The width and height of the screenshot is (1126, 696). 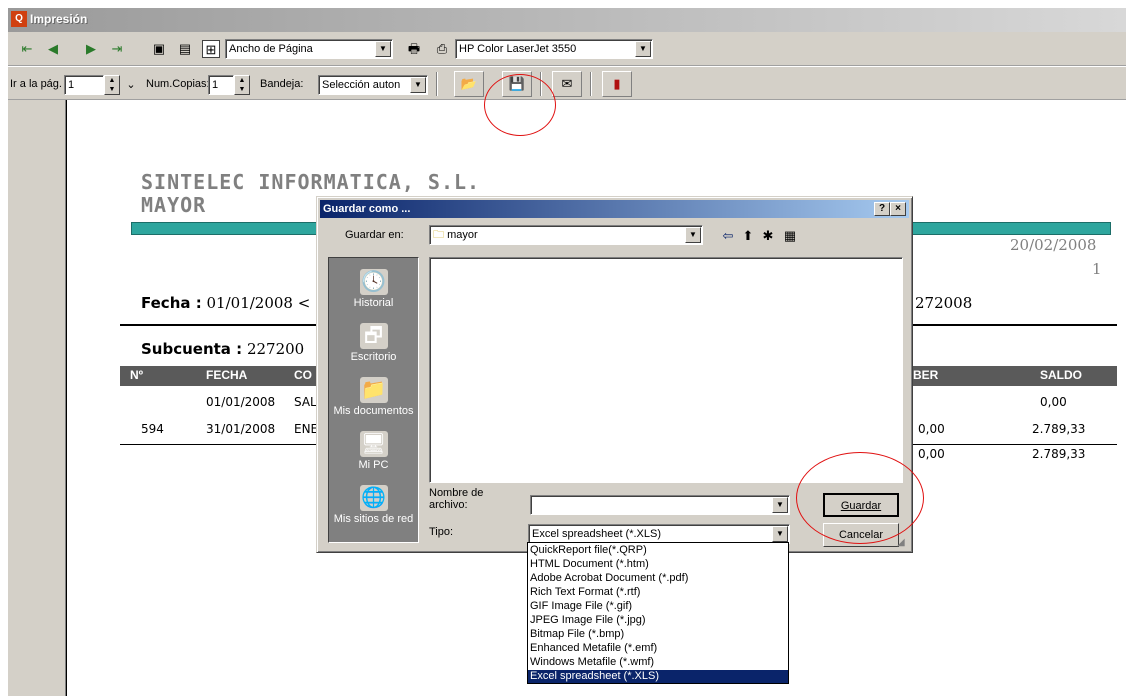 What do you see at coordinates (790, 236) in the screenshot?
I see `view-menu-icon: ▦` at bounding box center [790, 236].